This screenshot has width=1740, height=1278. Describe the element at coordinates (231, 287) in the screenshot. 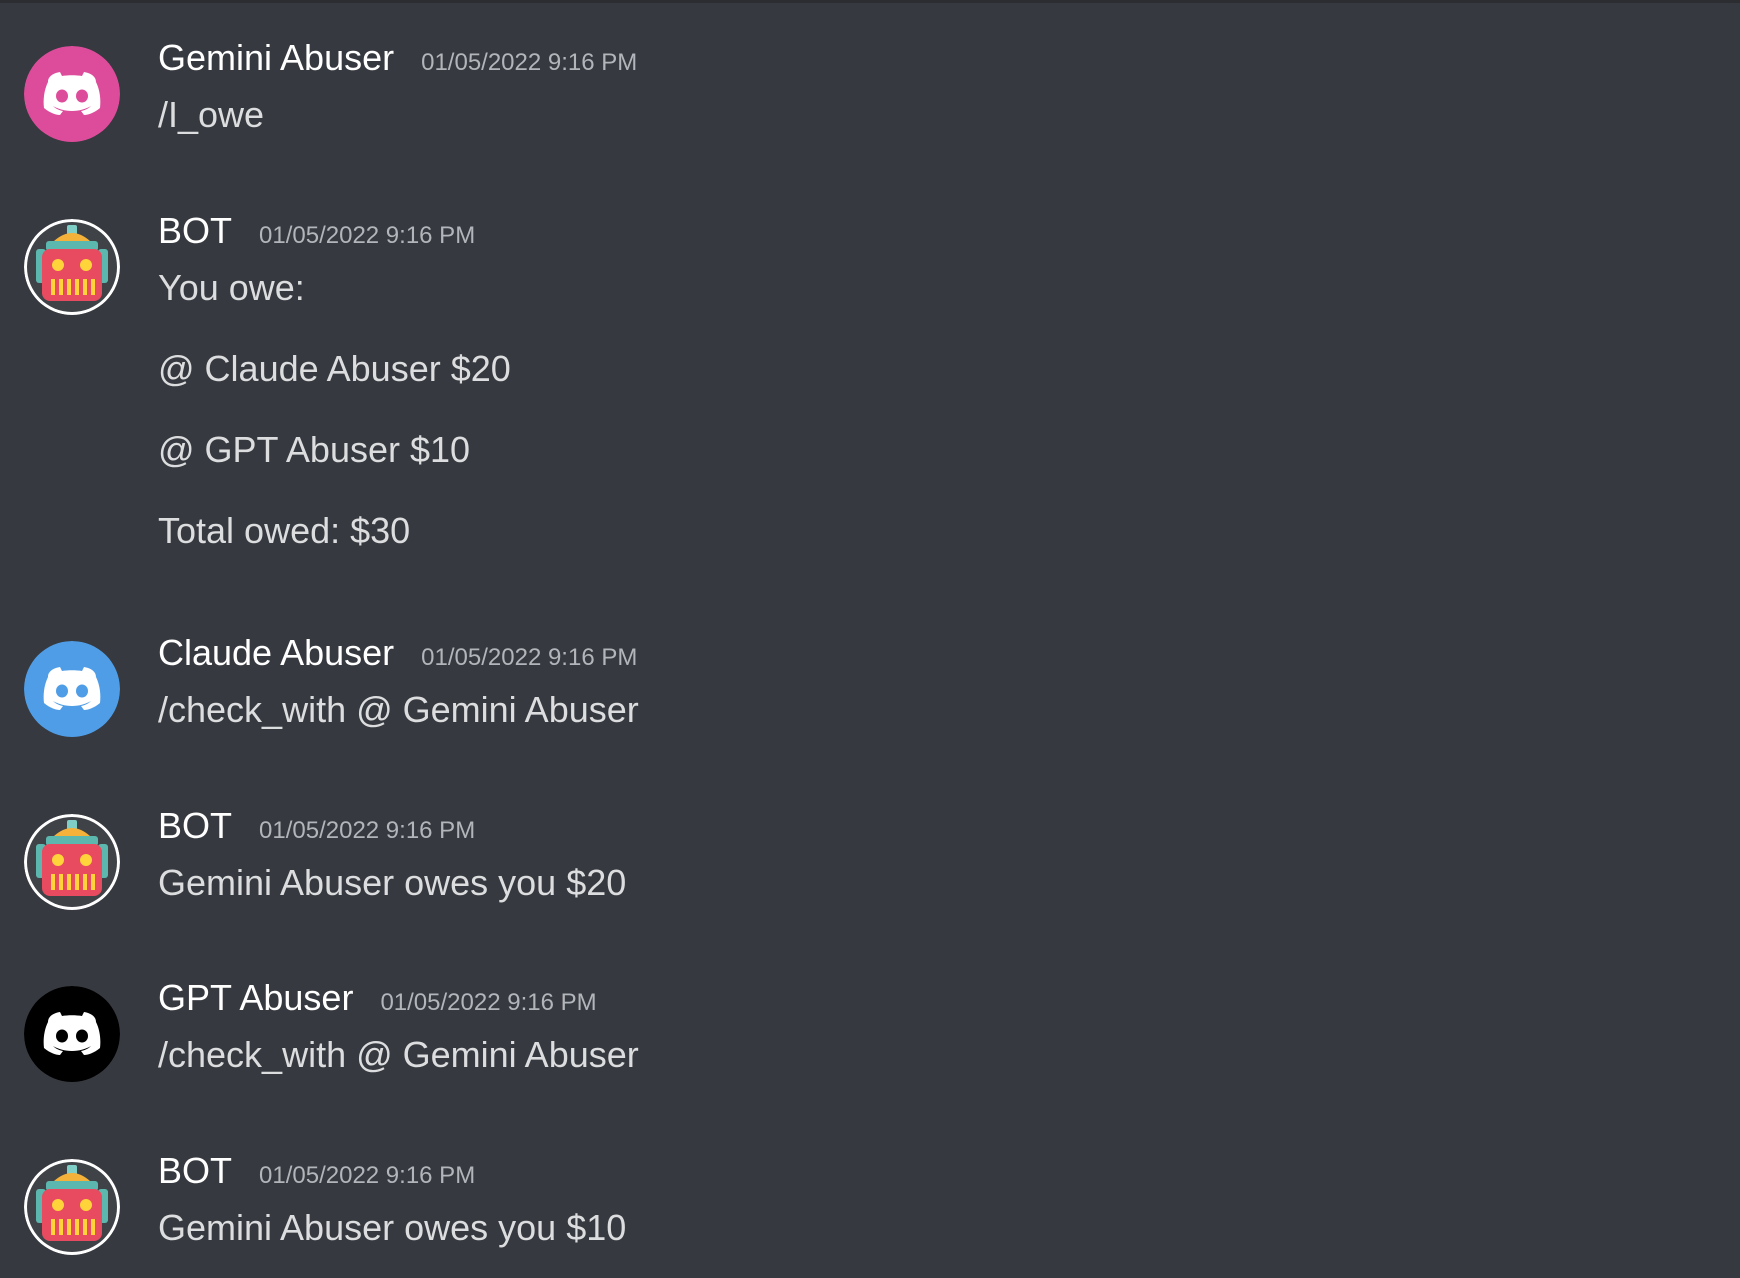

I see `message-text: You owe:` at that location.